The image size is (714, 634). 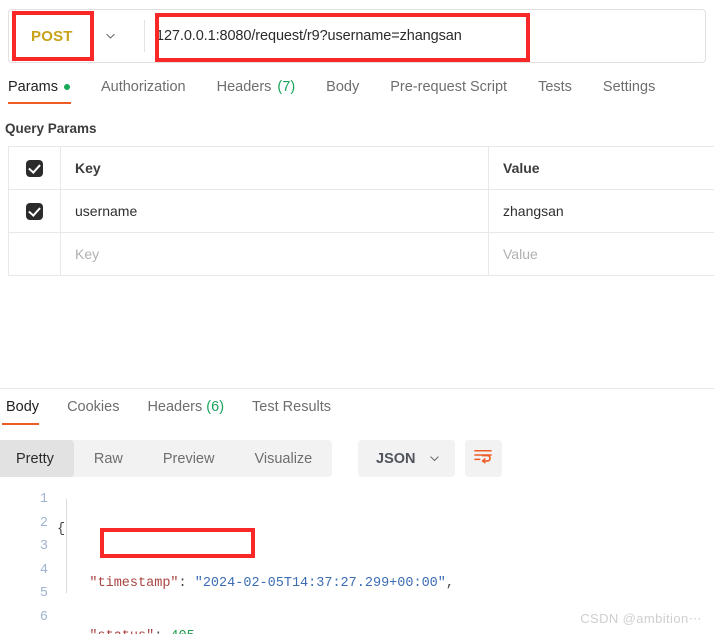 What do you see at coordinates (275, 254) in the screenshot?
I see `param-key-input-empty: Key` at bounding box center [275, 254].